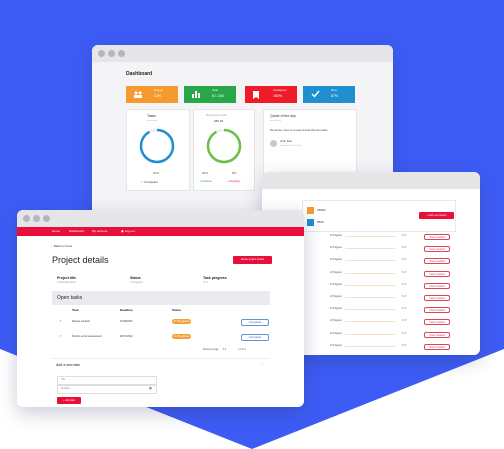 The image size is (504, 449). Describe the element at coordinates (211, 350) in the screenshot. I see `rows-per-page-label: Rows per page:` at that location.